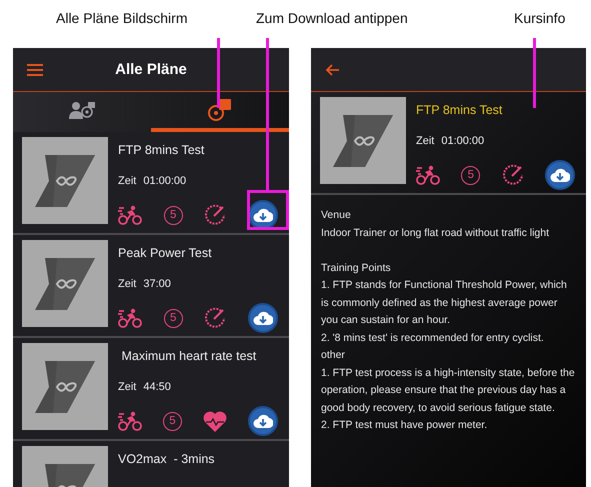 Image resolution: width=591 pixels, height=487 pixels. What do you see at coordinates (356, 268) in the screenshot?
I see `info-text: Training Points` at bounding box center [356, 268].